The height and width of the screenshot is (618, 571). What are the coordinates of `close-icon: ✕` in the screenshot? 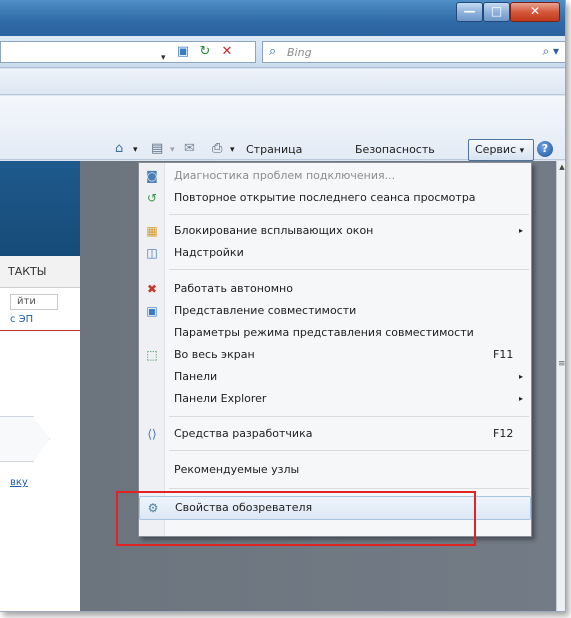 It's located at (535, 11).